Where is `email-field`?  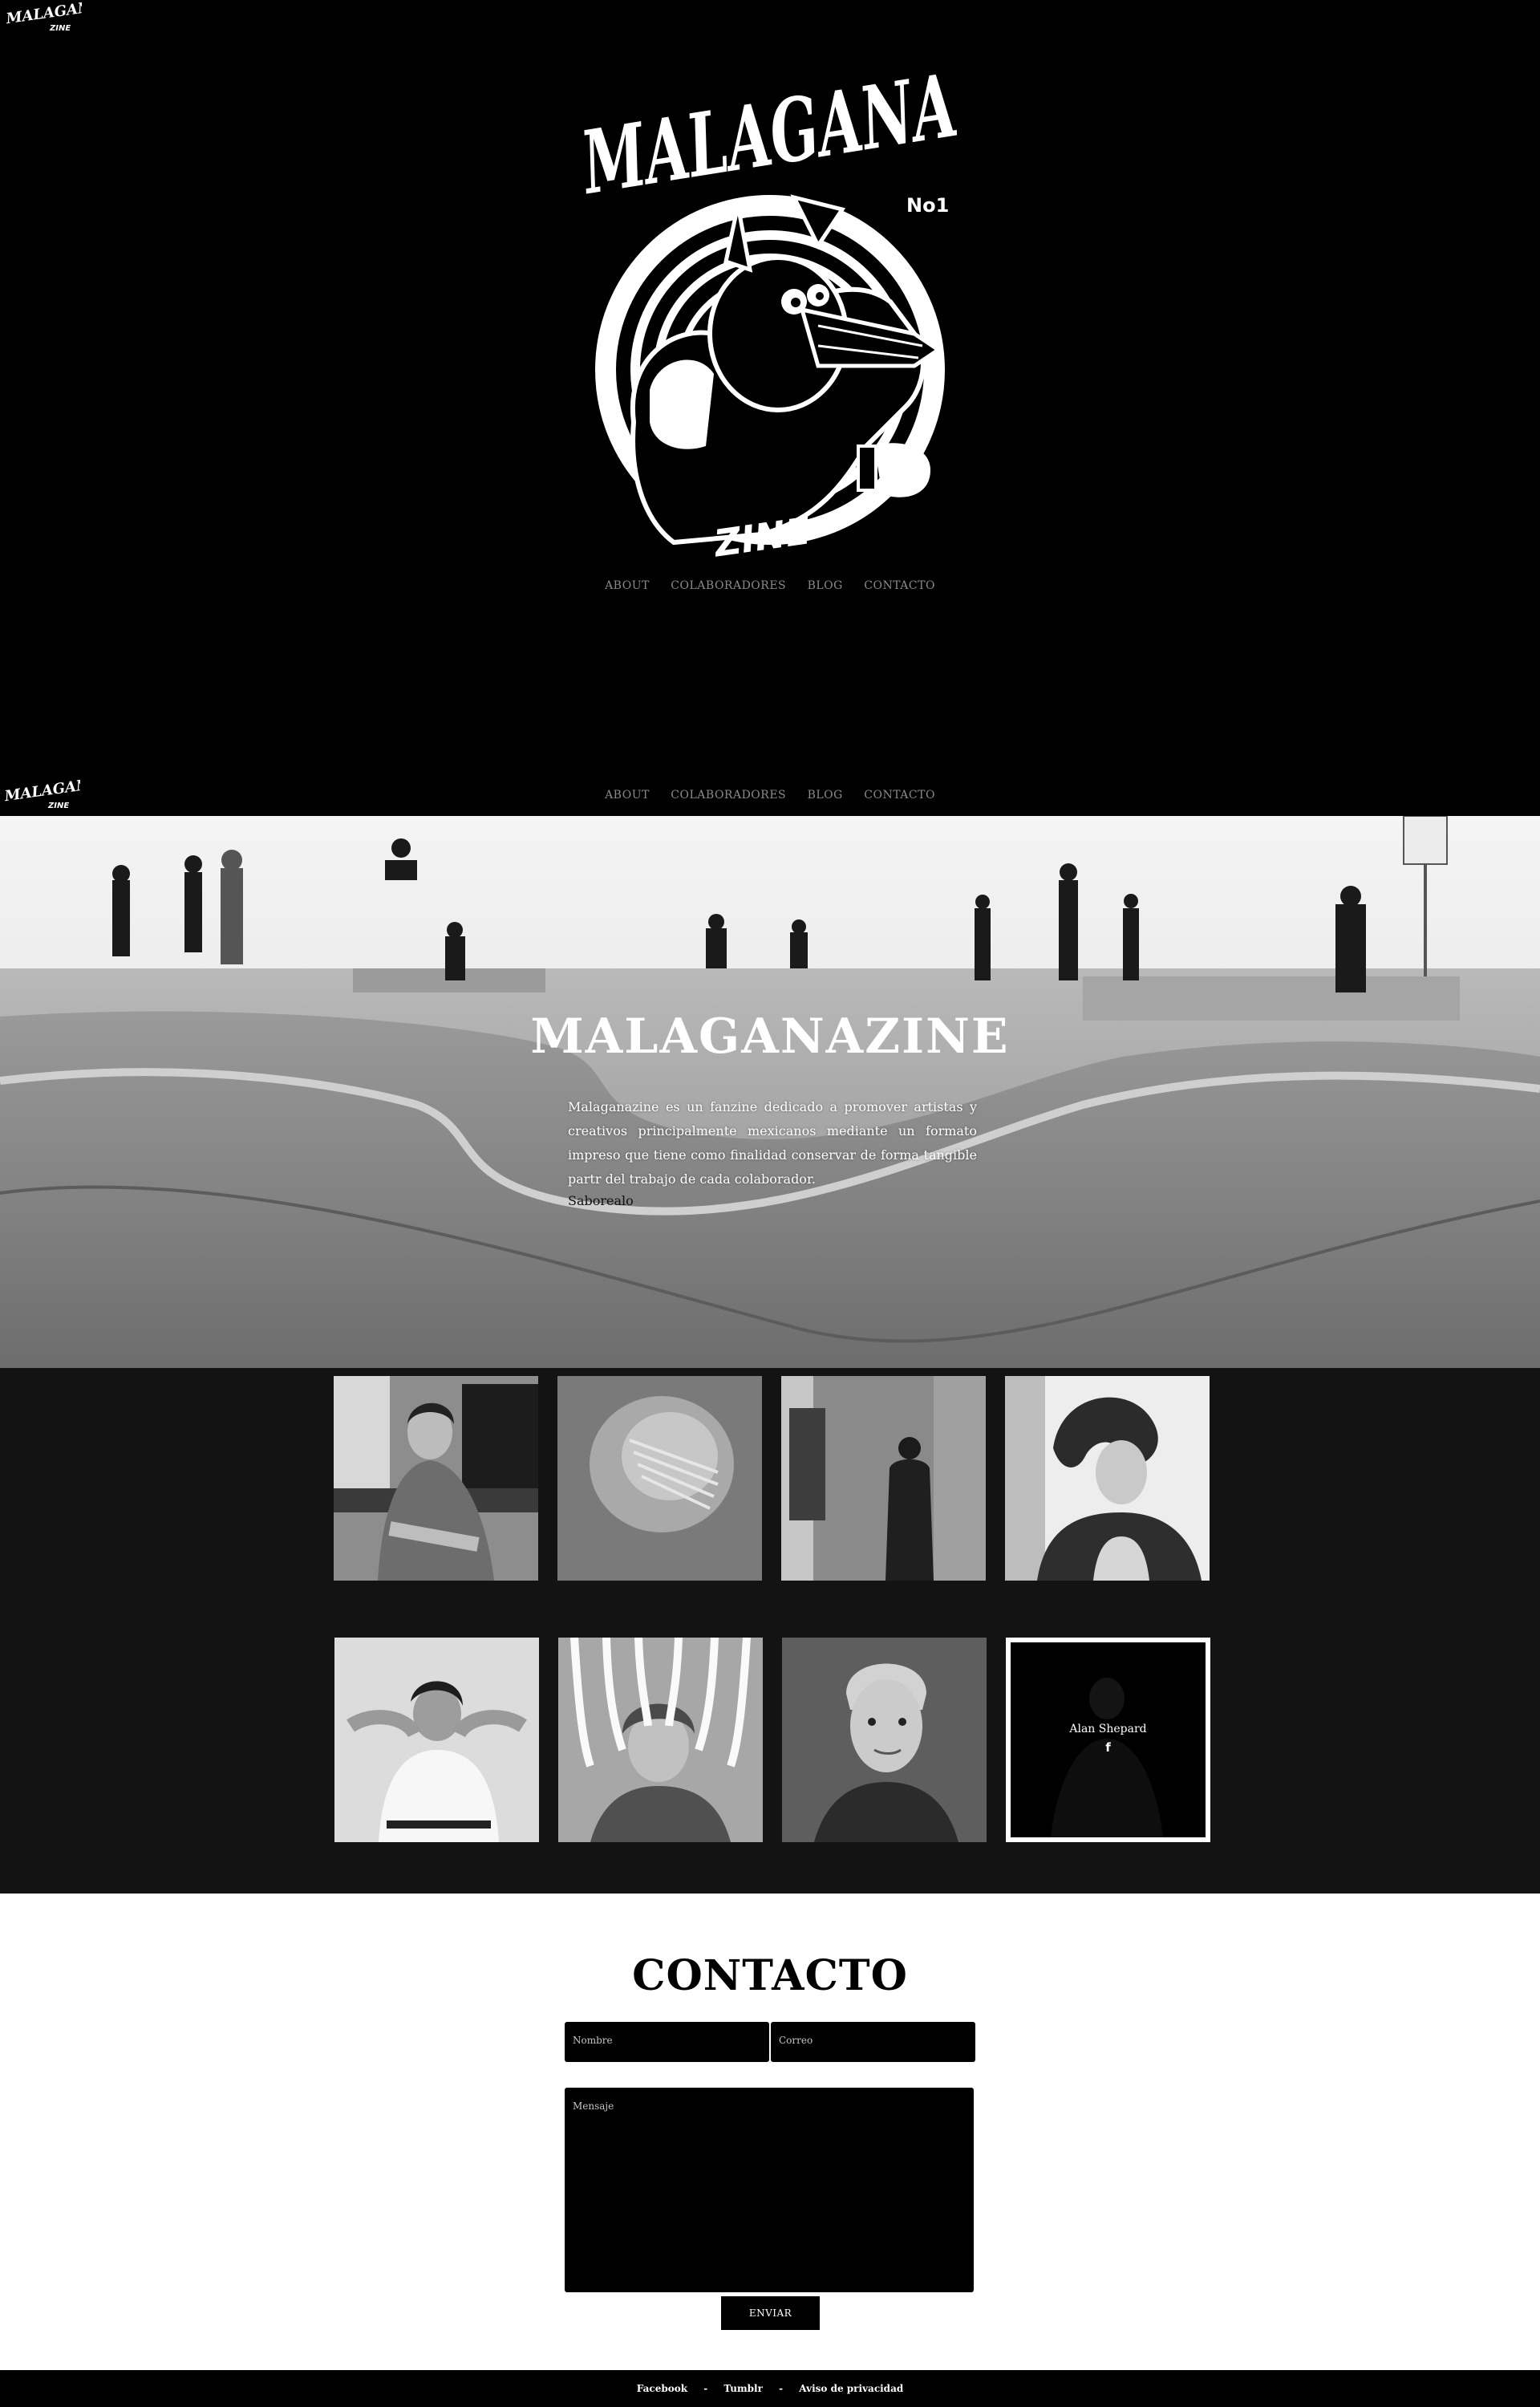 email-field is located at coordinates (873, 2041).